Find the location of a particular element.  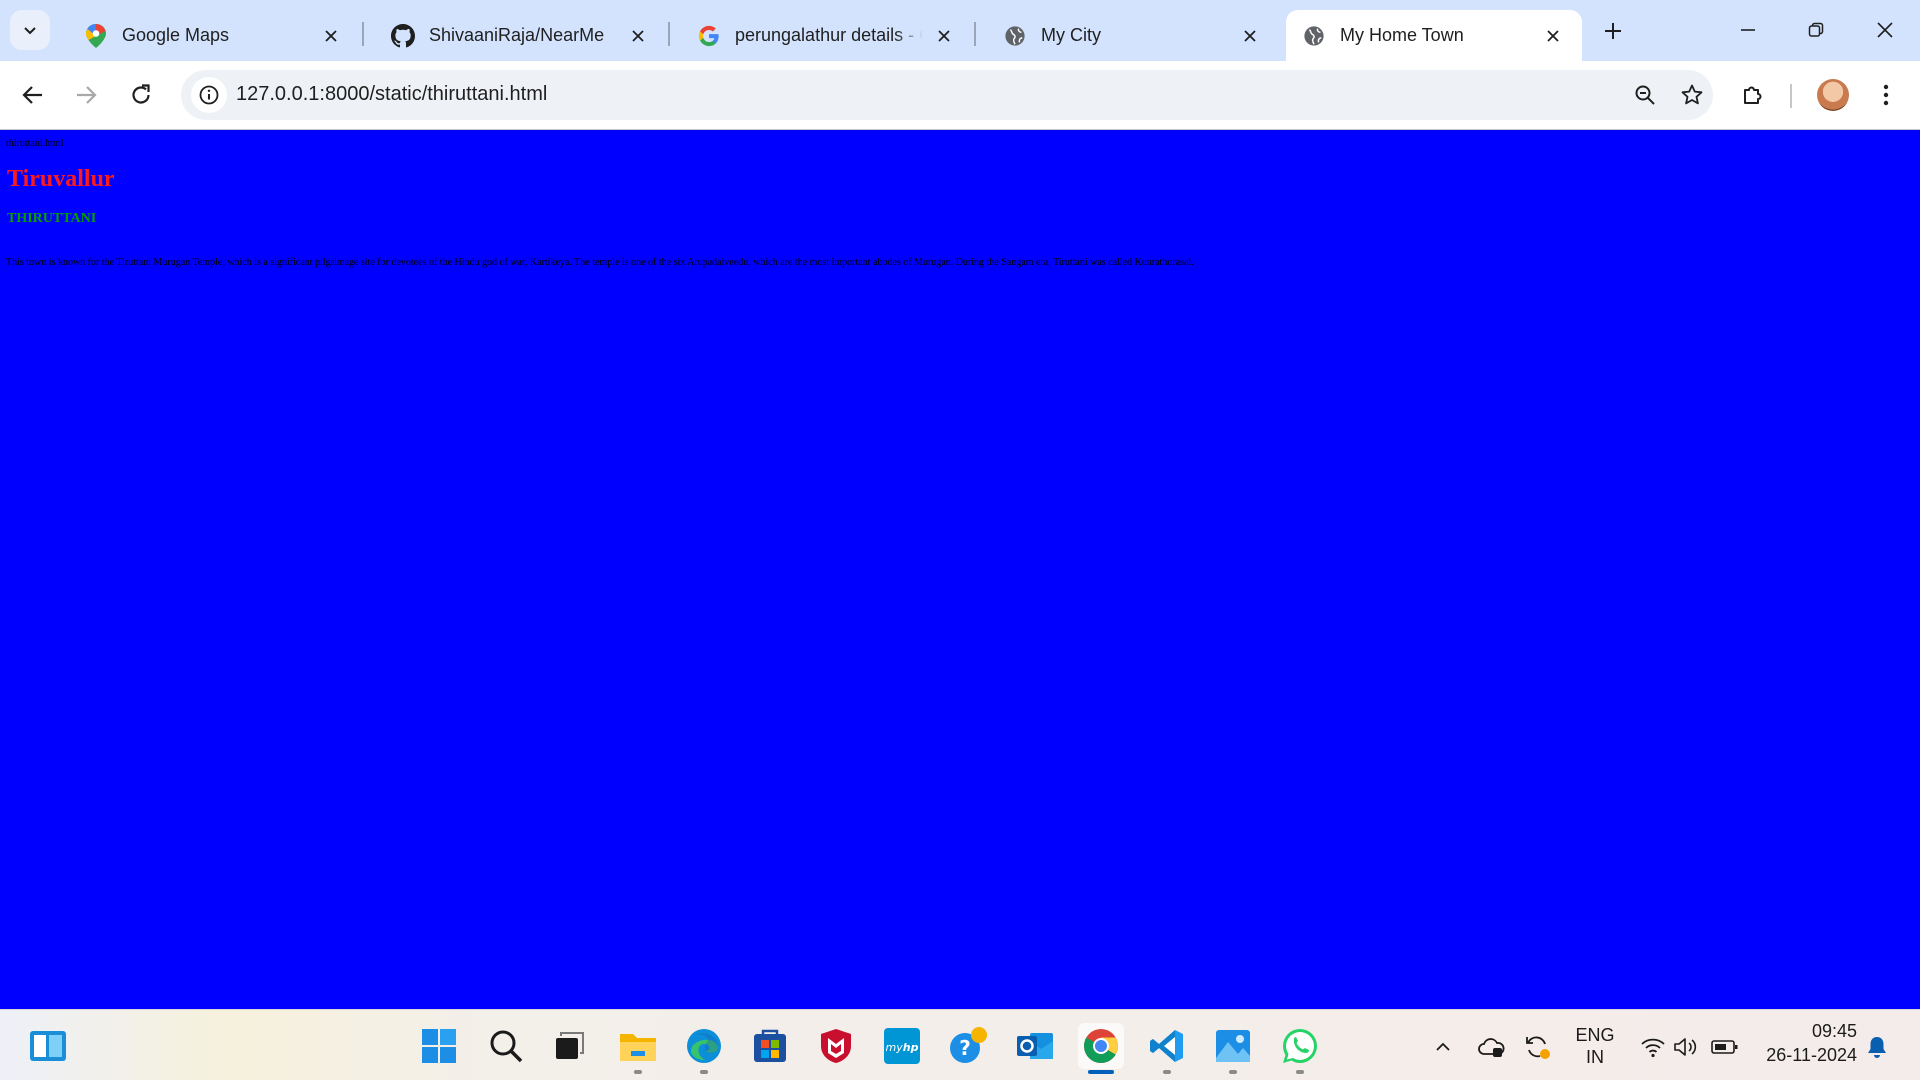

chevron-down-icon is located at coordinates (30, 31).